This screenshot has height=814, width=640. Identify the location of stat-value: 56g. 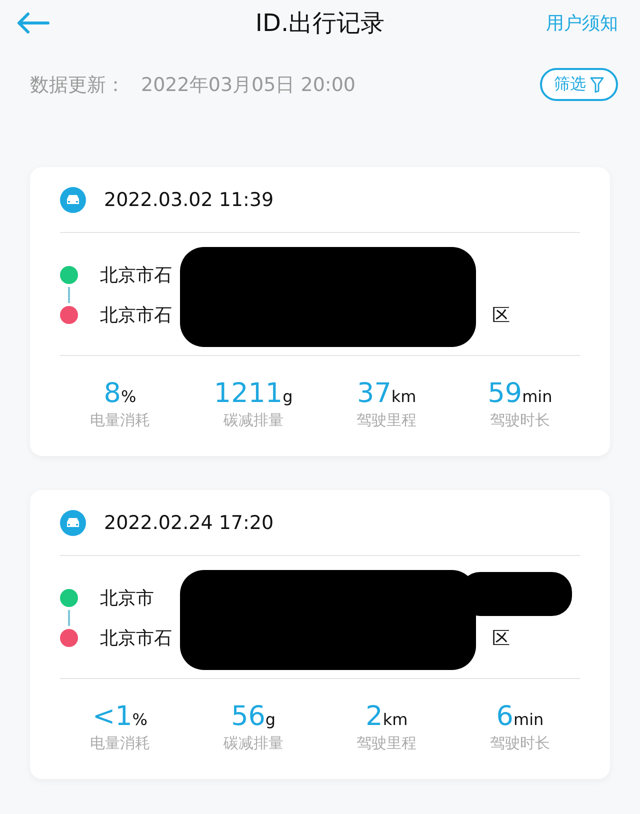
(253, 716).